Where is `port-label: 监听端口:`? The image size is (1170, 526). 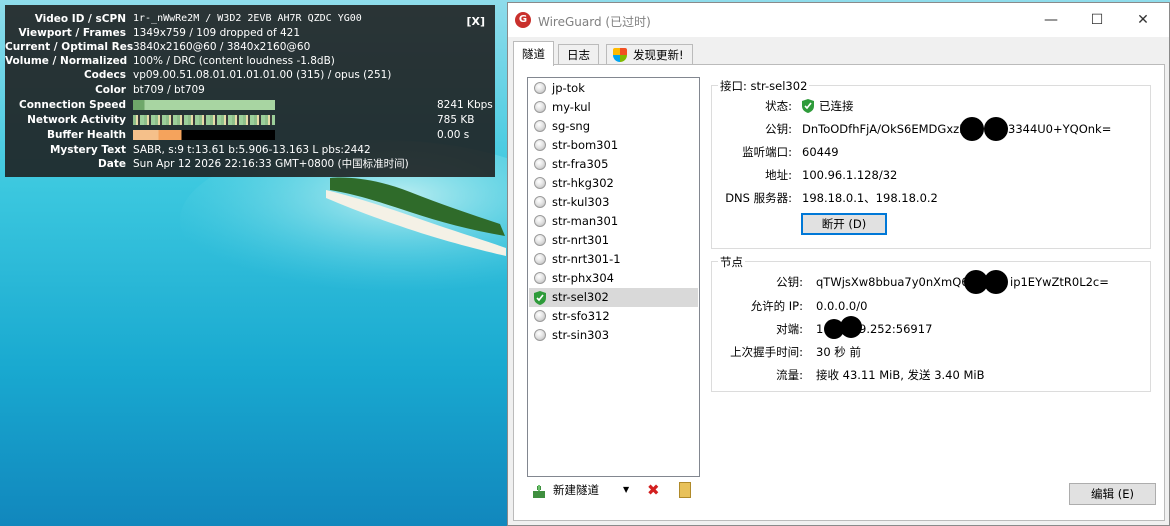
port-label: 监听端口: is located at coordinates (767, 152).